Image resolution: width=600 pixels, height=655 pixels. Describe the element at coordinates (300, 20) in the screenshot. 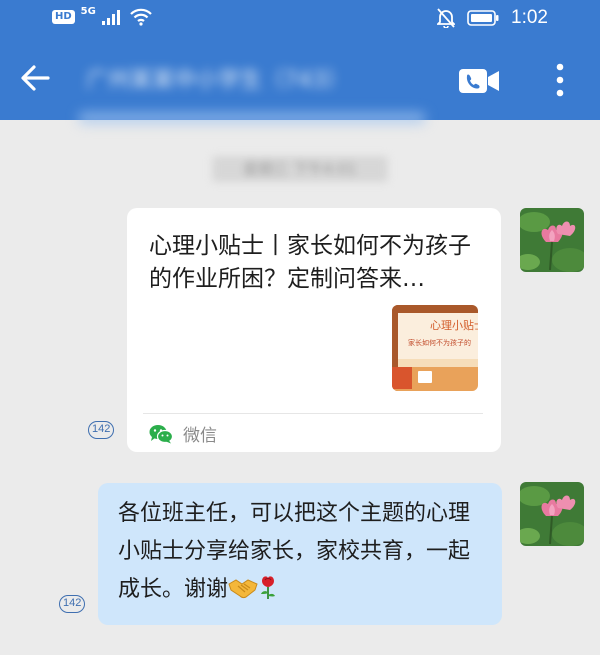

I see `status-bar: HD 5G 1:02` at that location.